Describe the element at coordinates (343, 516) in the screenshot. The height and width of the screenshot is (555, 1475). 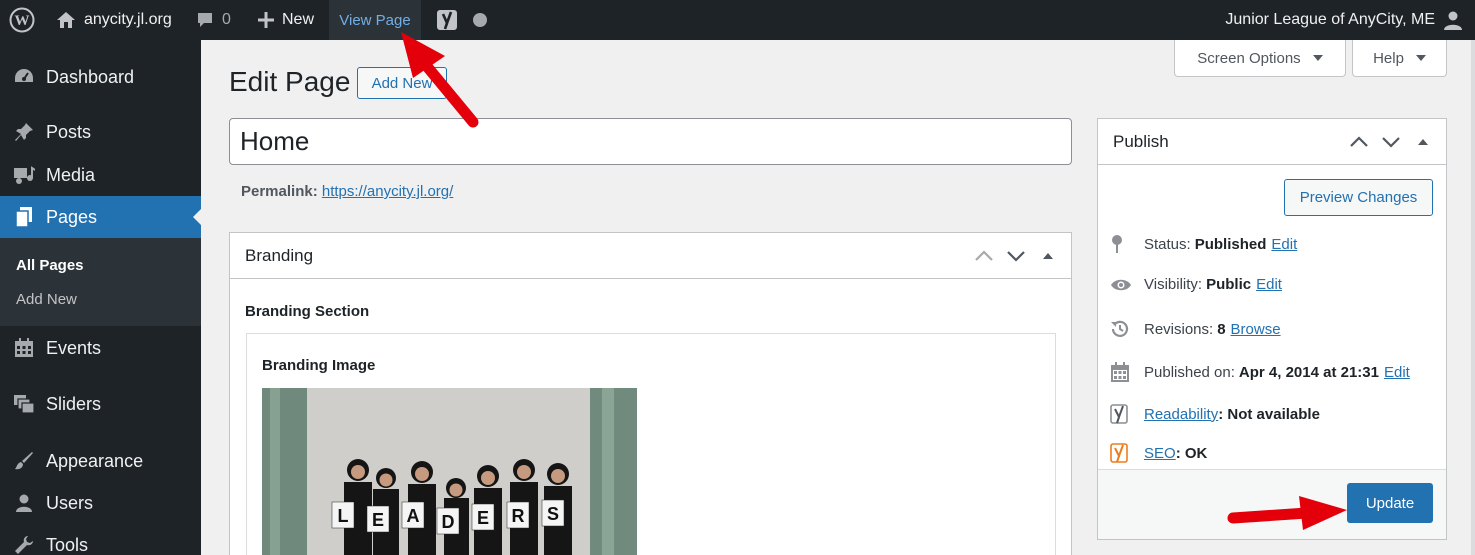
I see `photo-letter: L` at that location.